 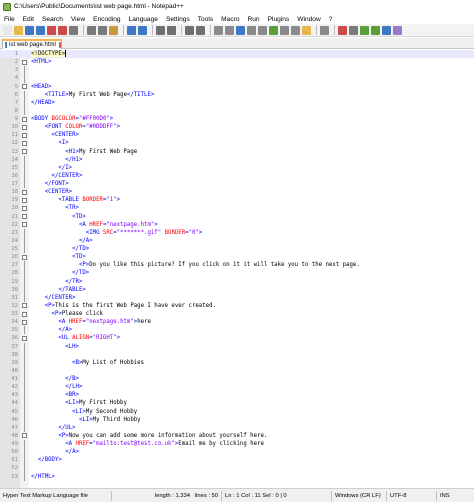 What do you see at coordinates (237, 330) in the screenshot?
I see `code-line: 35 </A>` at bounding box center [237, 330].